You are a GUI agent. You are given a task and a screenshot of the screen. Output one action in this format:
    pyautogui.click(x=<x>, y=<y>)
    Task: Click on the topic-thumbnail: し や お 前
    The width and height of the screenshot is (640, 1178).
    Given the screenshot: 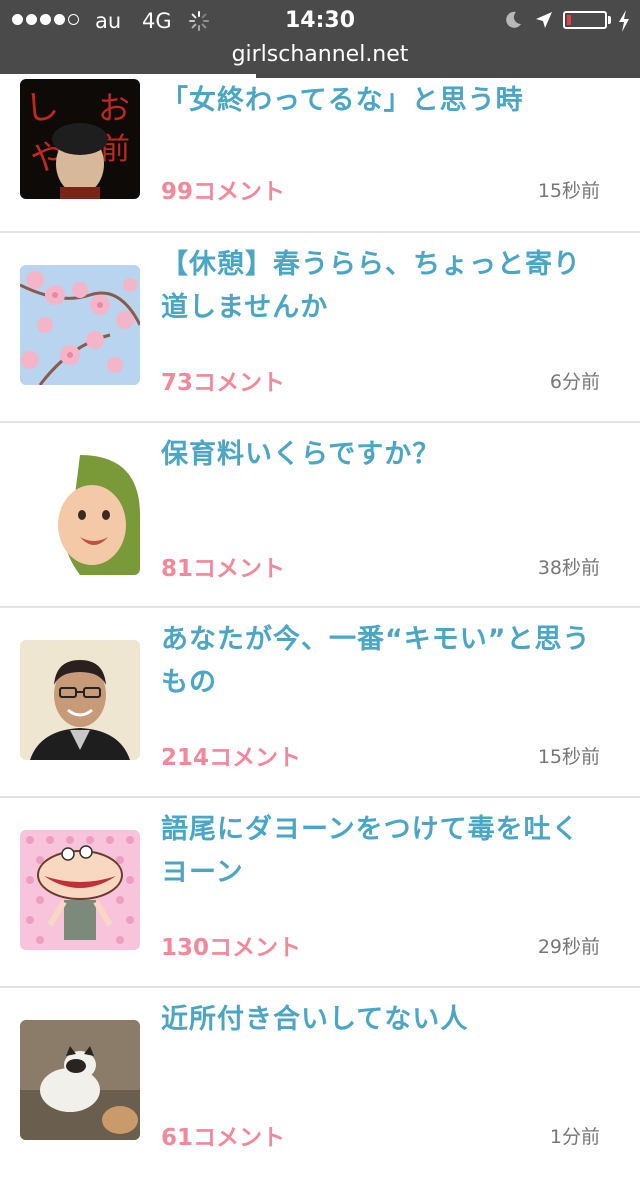 What is the action you would take?
    pyautogui.click(x=80, y=139)
    